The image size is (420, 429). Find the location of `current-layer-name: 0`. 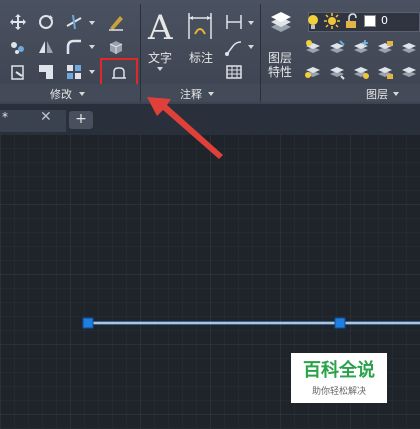

current-layer-name: 0 is located at coordinates (384, 20).